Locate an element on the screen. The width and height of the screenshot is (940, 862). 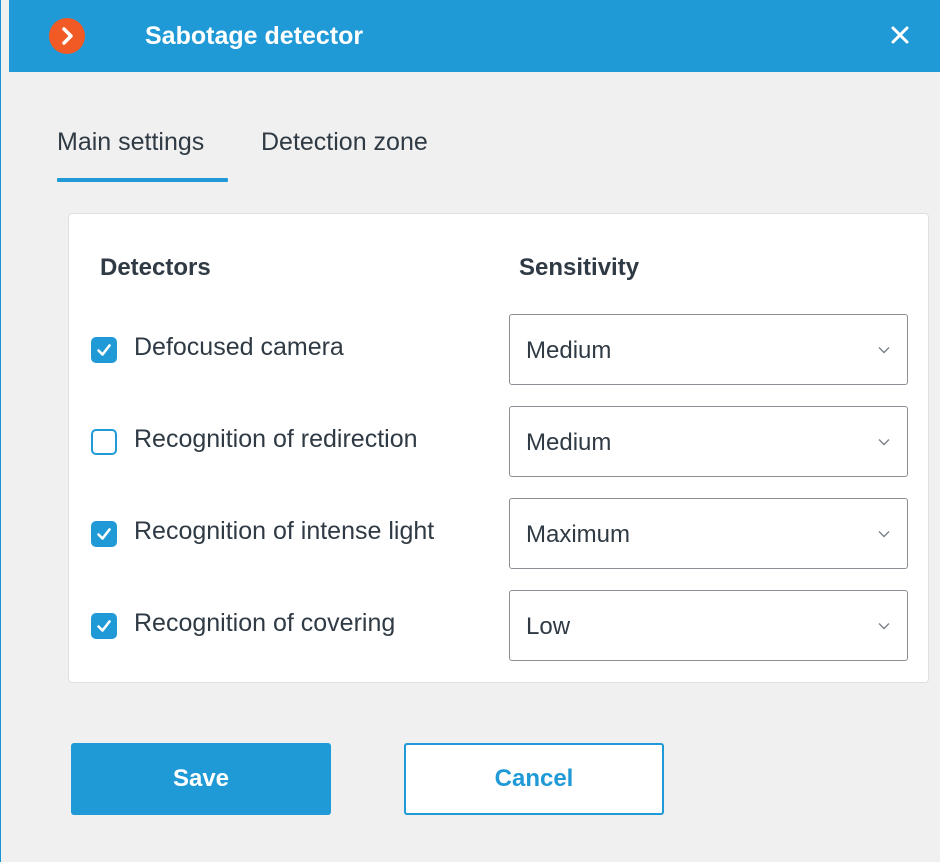
covering-checkbox is located at coordinates (104, 626).